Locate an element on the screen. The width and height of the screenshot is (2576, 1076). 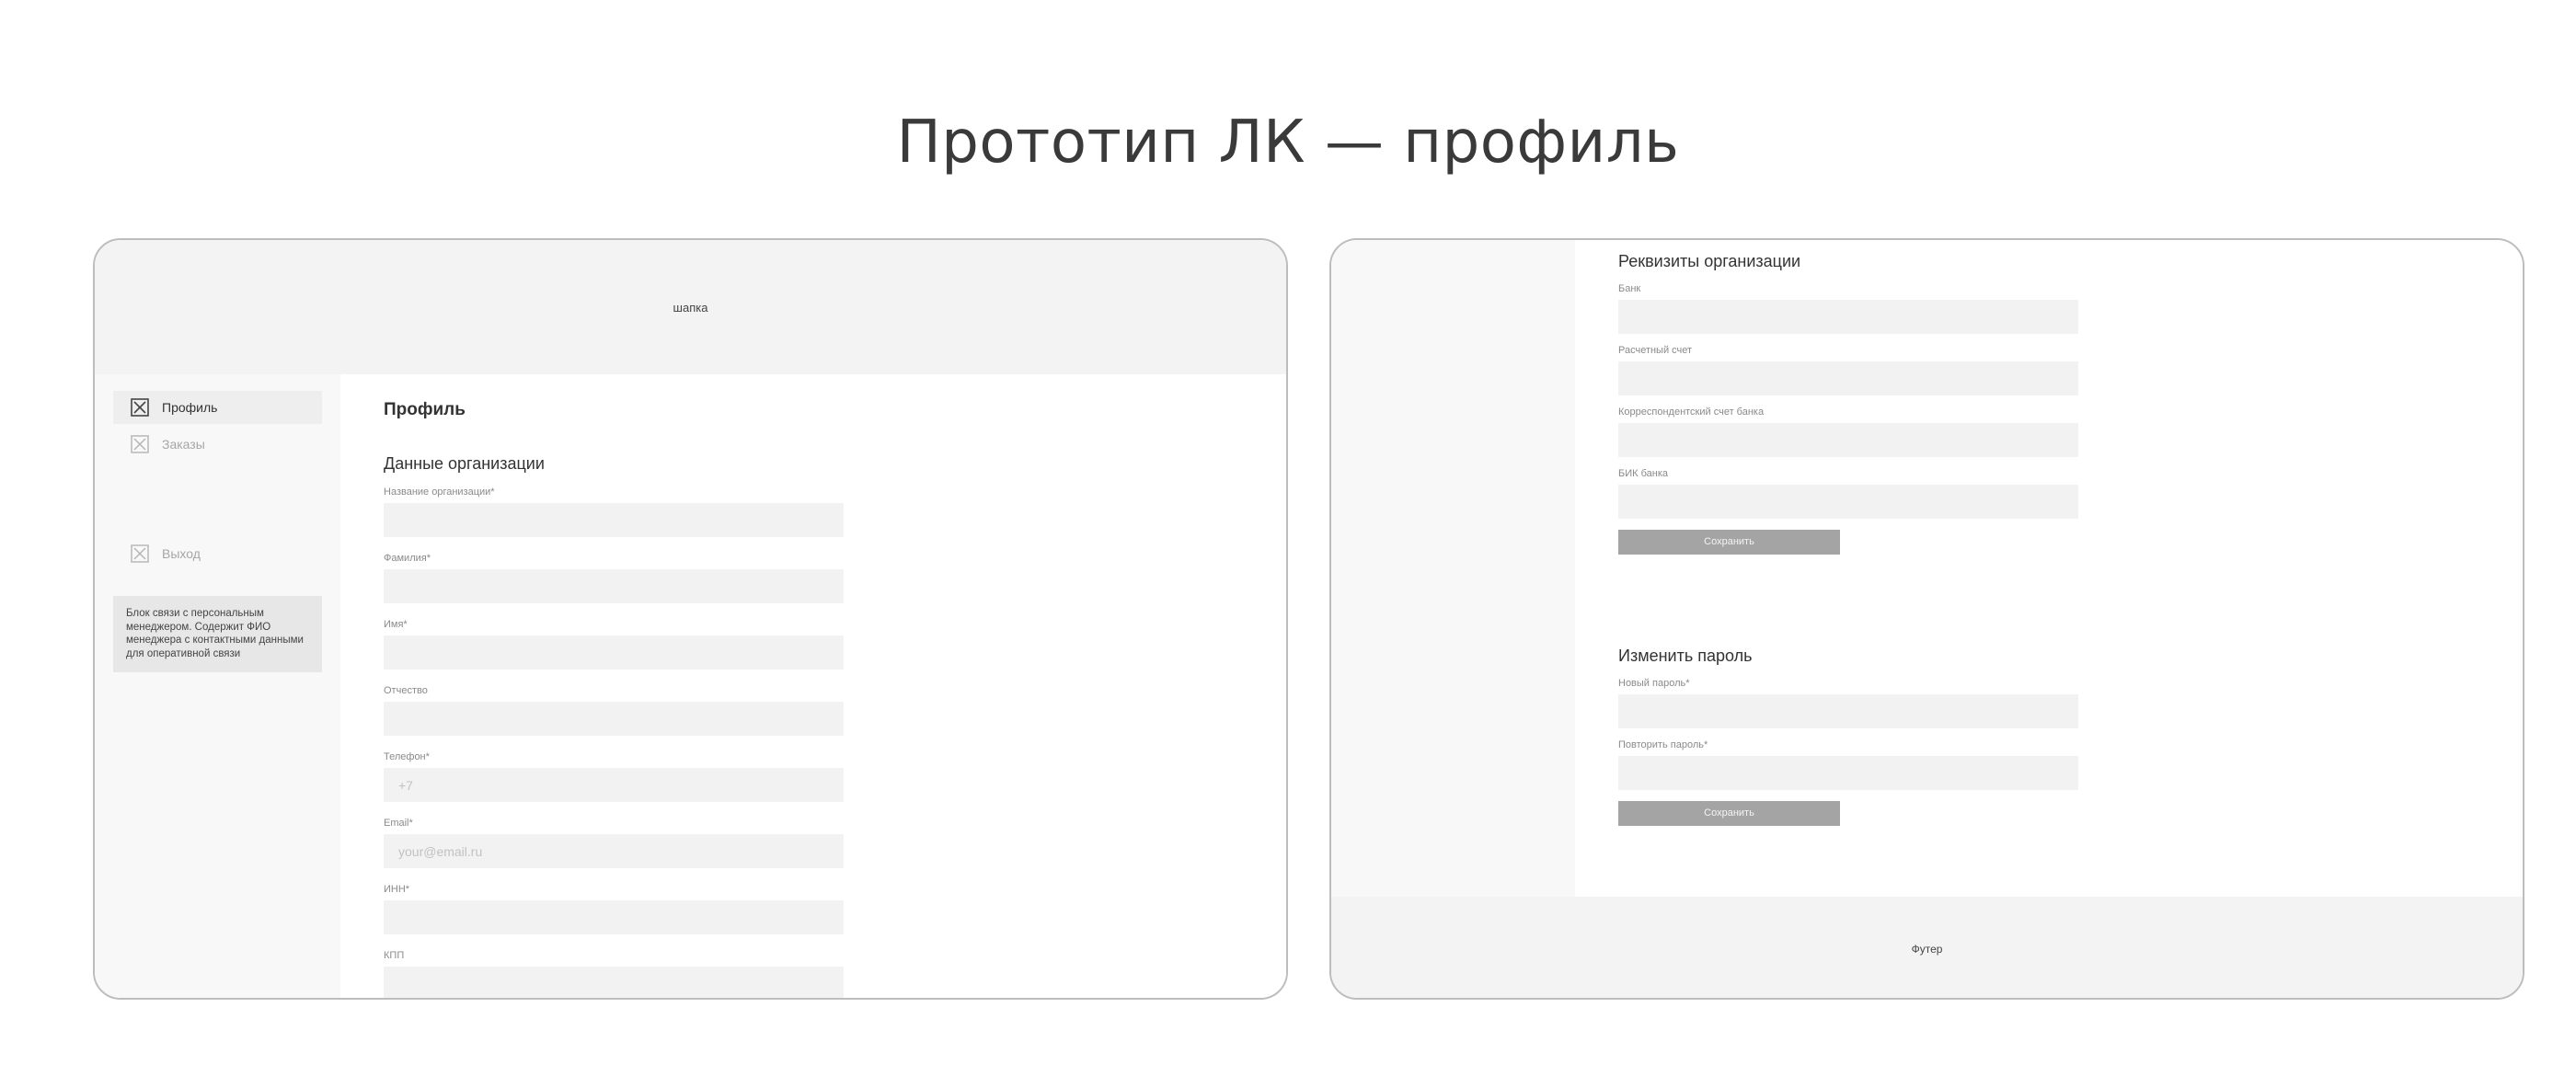
sidebar-item-label: Выход is located at coordinates (181, 553).